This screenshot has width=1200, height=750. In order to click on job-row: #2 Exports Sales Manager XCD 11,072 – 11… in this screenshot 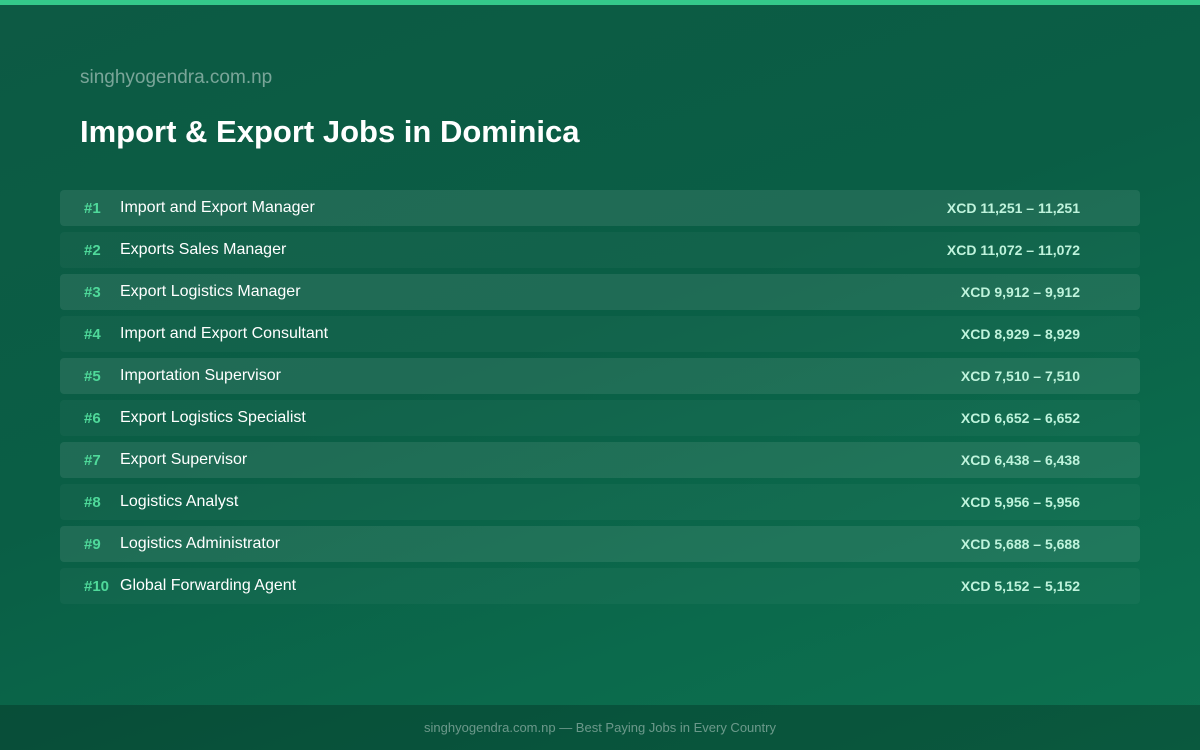, I will do `click(600, 250)`.